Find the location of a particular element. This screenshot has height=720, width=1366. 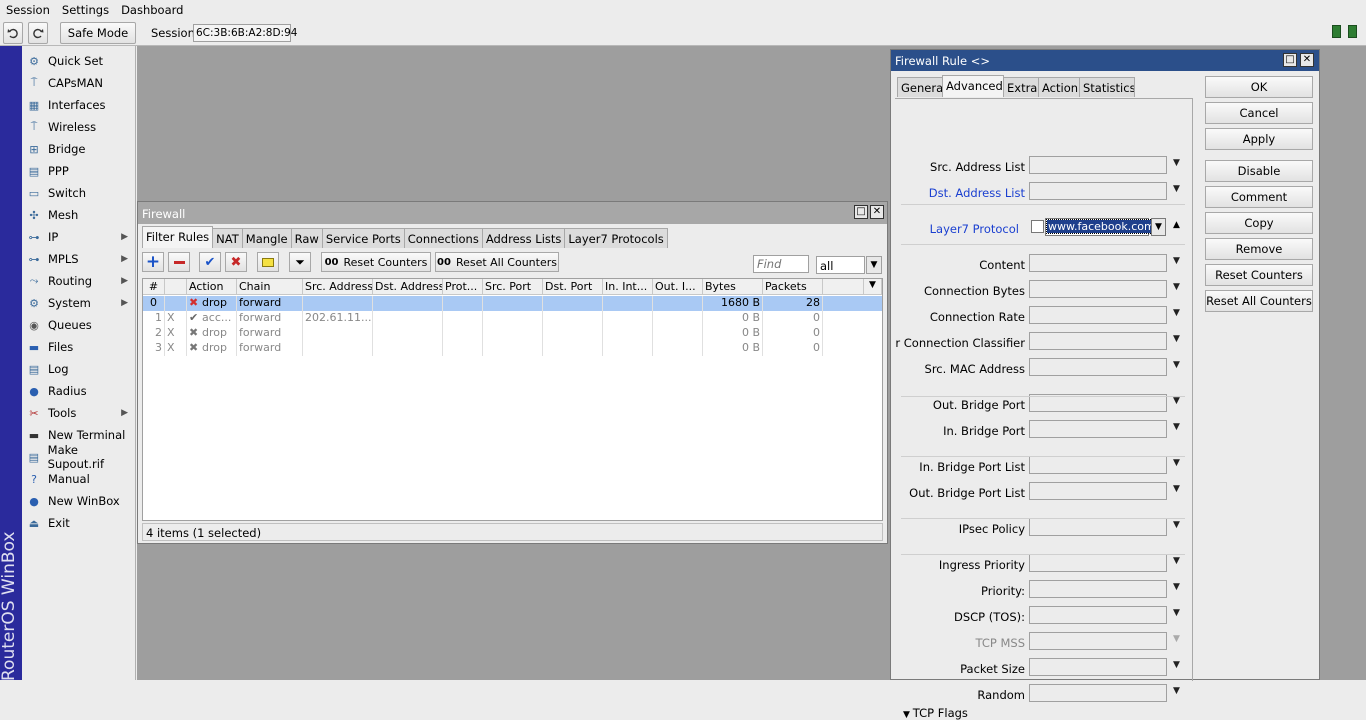

enable-button: ✔ is located at coordinates (210, 262).